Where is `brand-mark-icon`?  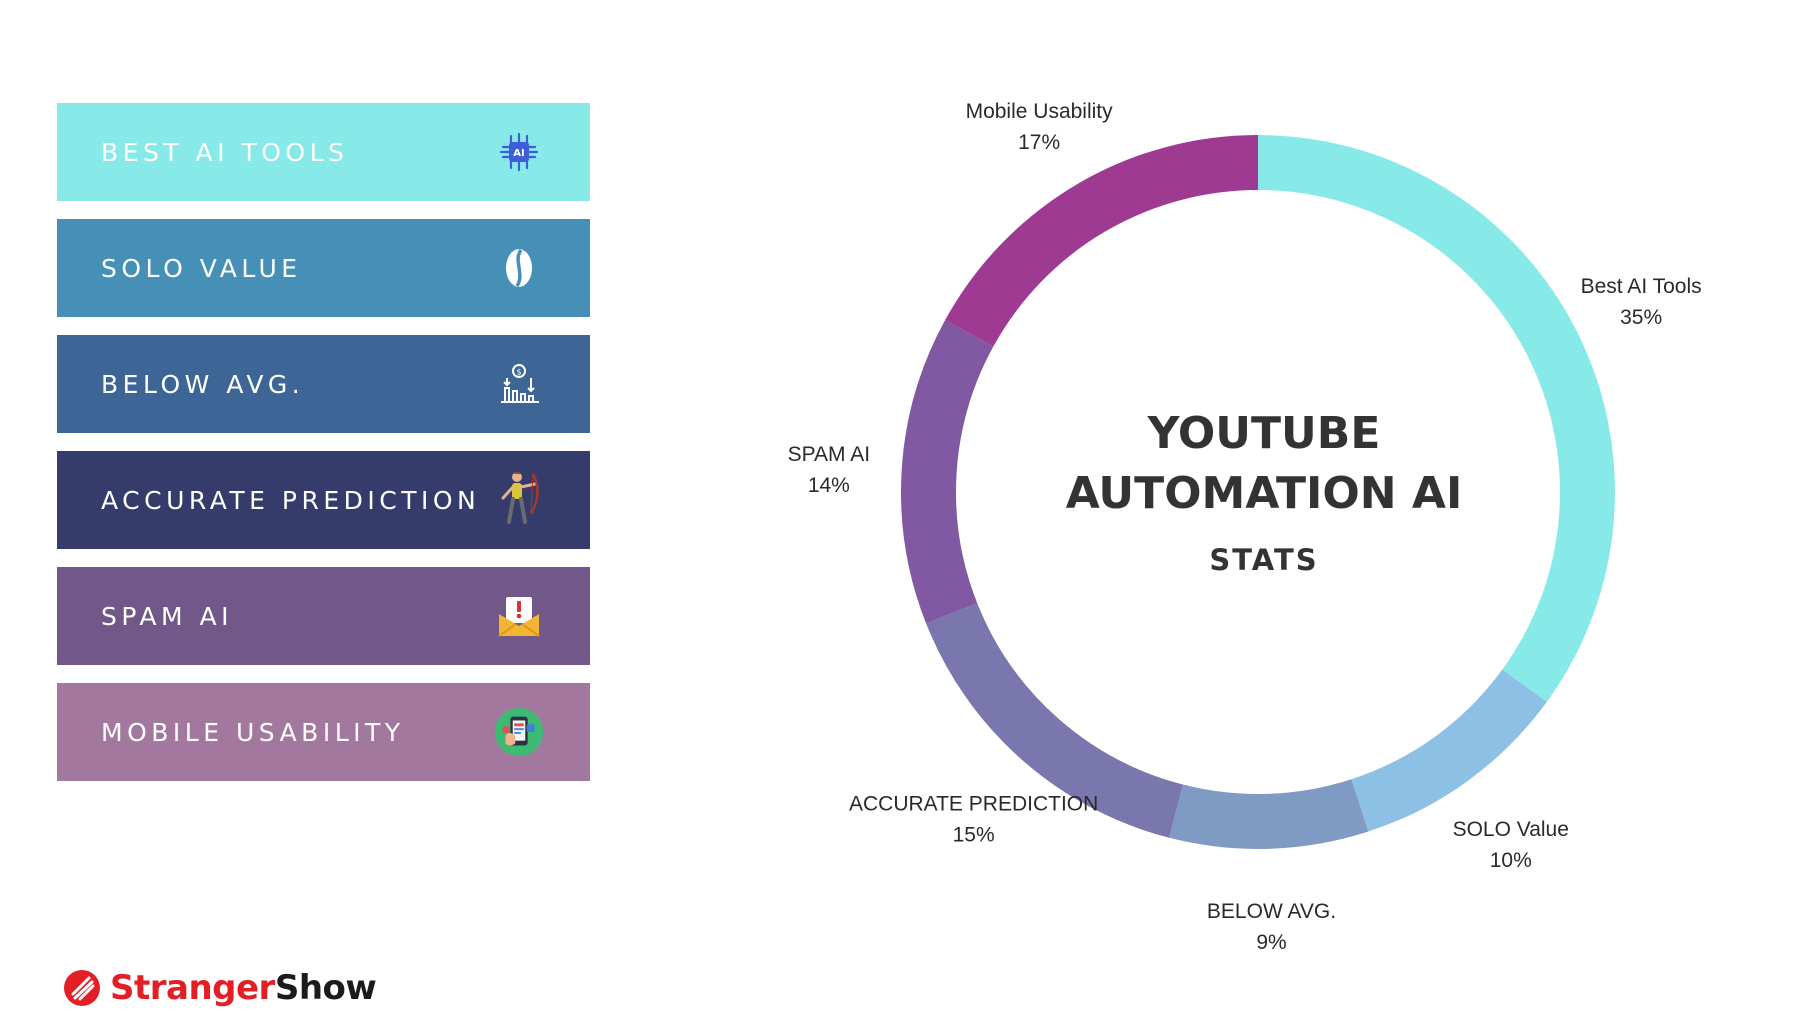 brand-mark-icon is located at coordinates (82, 988).